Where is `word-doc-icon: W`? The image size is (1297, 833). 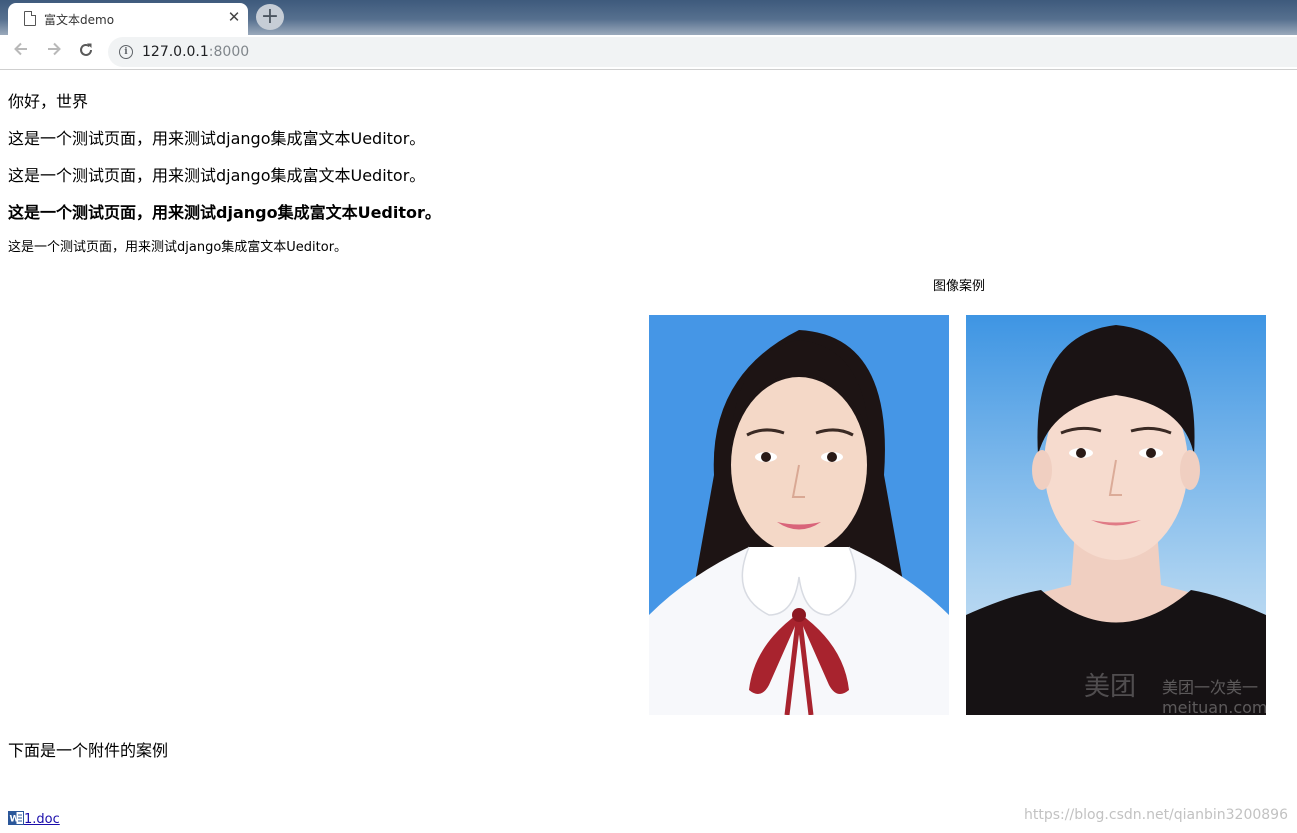 word-doc-icon: W is located at coordinates (16, 818).